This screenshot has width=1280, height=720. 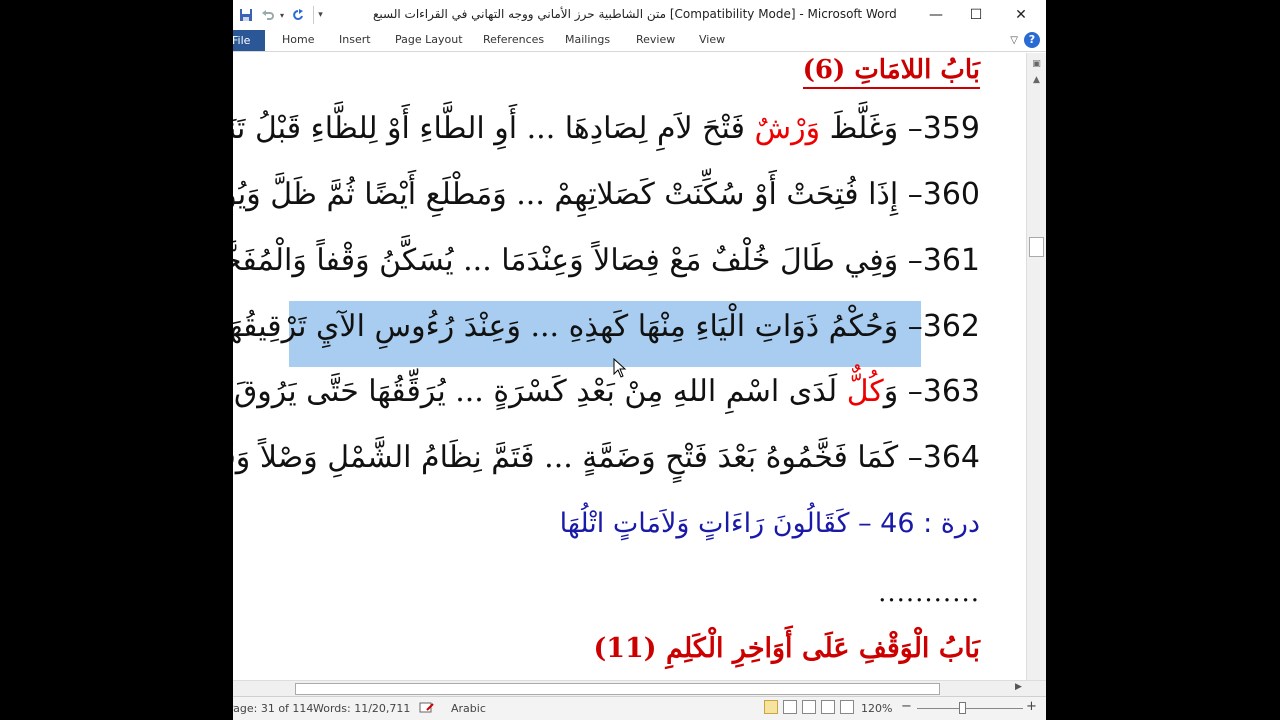 What do you see at coordinates (620, 368) in the screenshot?
I see `mouse-cursor-icon` at bounding box center [620, 368].